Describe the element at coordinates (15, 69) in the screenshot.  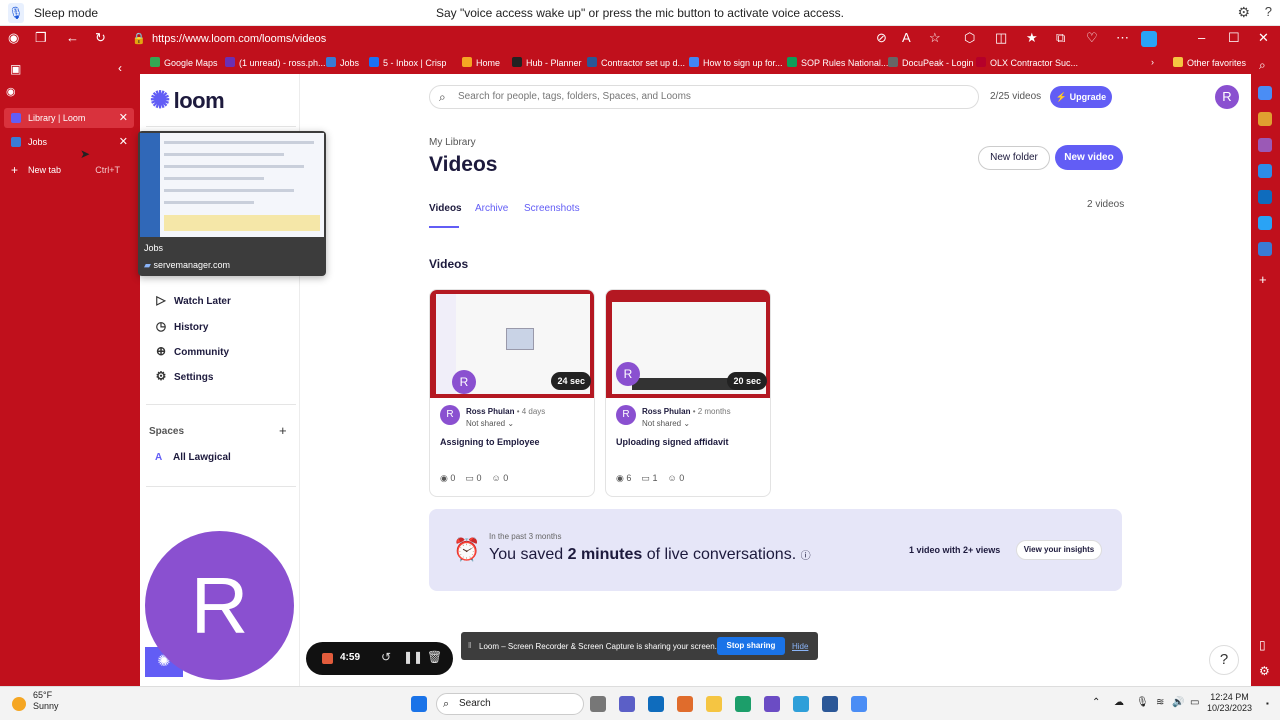
I see `tab-actions-icon: ▣` at that location.